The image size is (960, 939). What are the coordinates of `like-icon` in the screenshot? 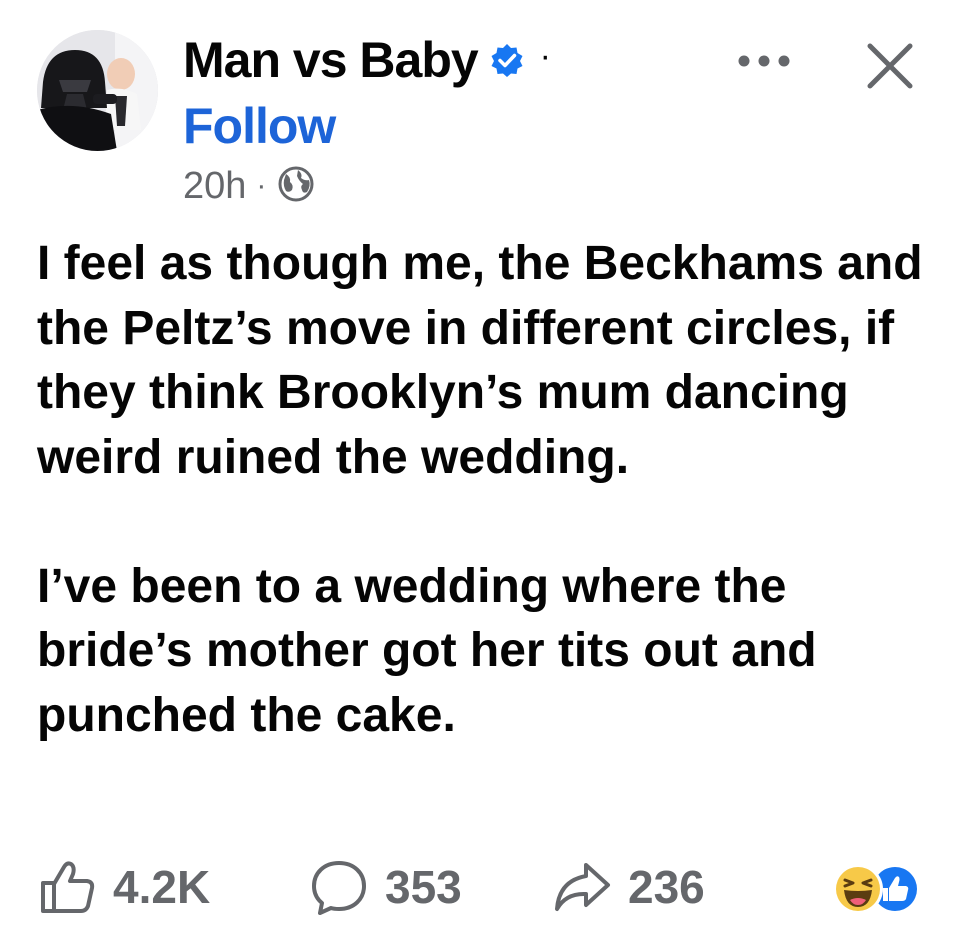 It's located at (67, 887).